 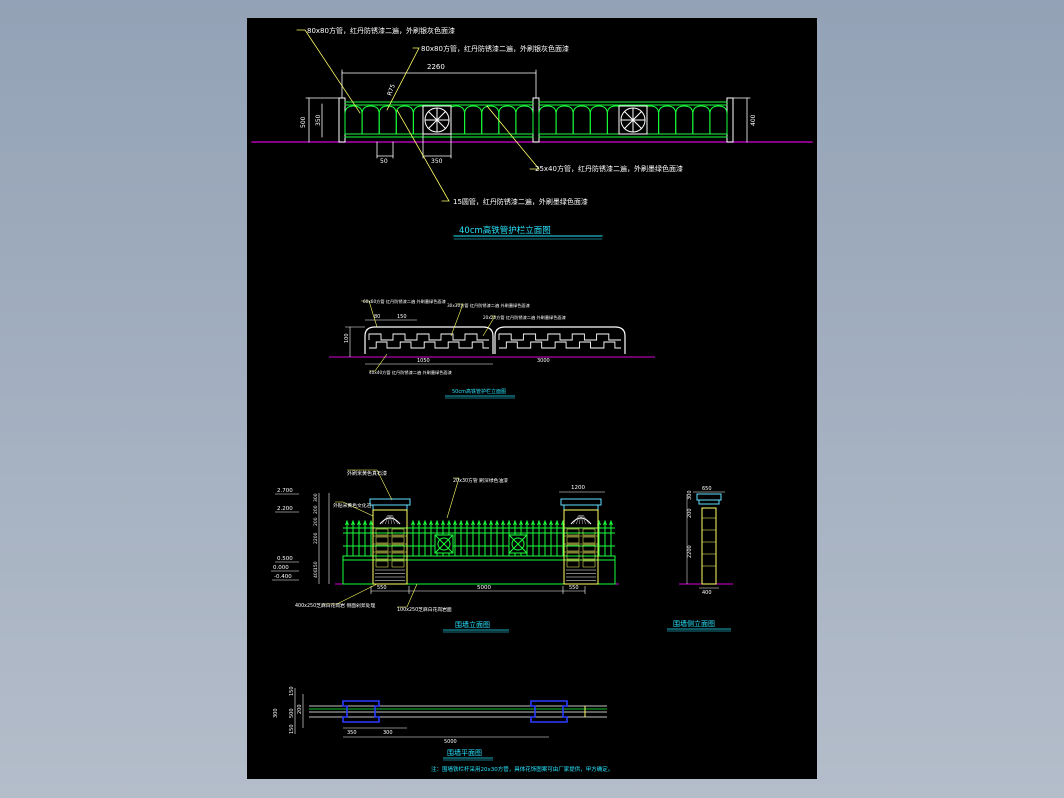 What do you see at coordinates (543, 361) in the screenshot?
I see `svg-text: 3000` at bounding box center [543, 361].